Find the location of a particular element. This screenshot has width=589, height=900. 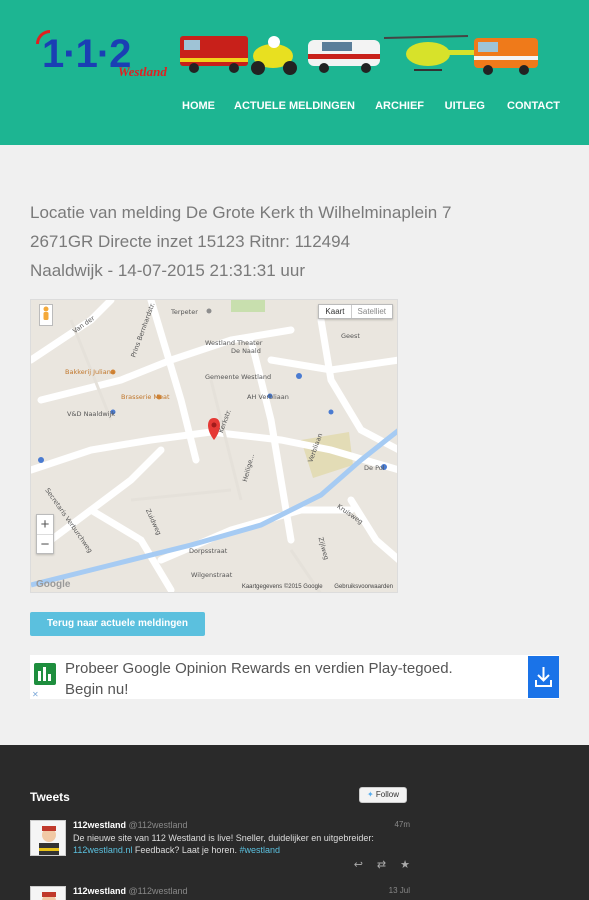

nav-contact: CONTACT is located at coordinates (533, 106).